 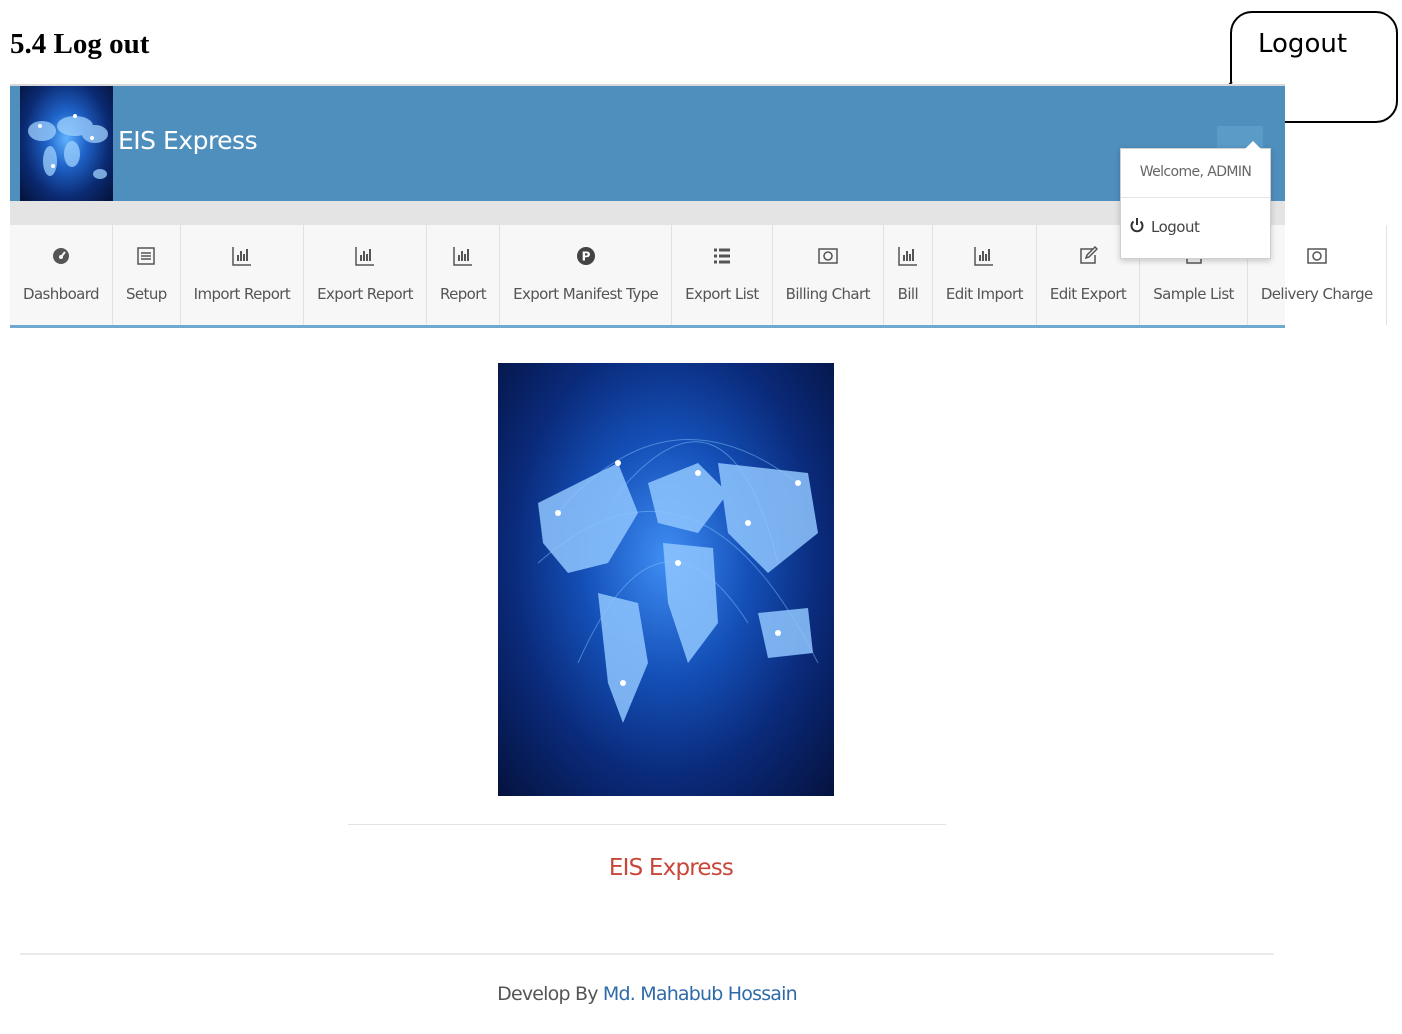 What do you see at coordinates (188, 140) in the screenshot?
I see `app-title: EIS Express` at bounding box center [188, 140].